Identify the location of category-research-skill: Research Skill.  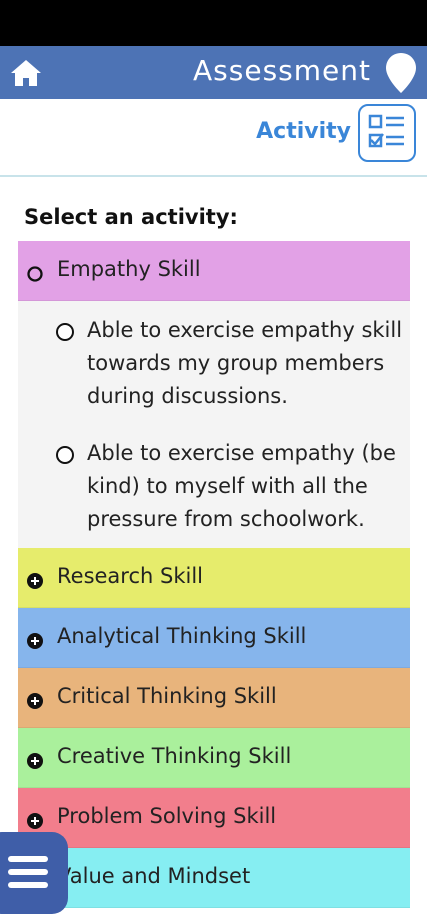
(214, 578).